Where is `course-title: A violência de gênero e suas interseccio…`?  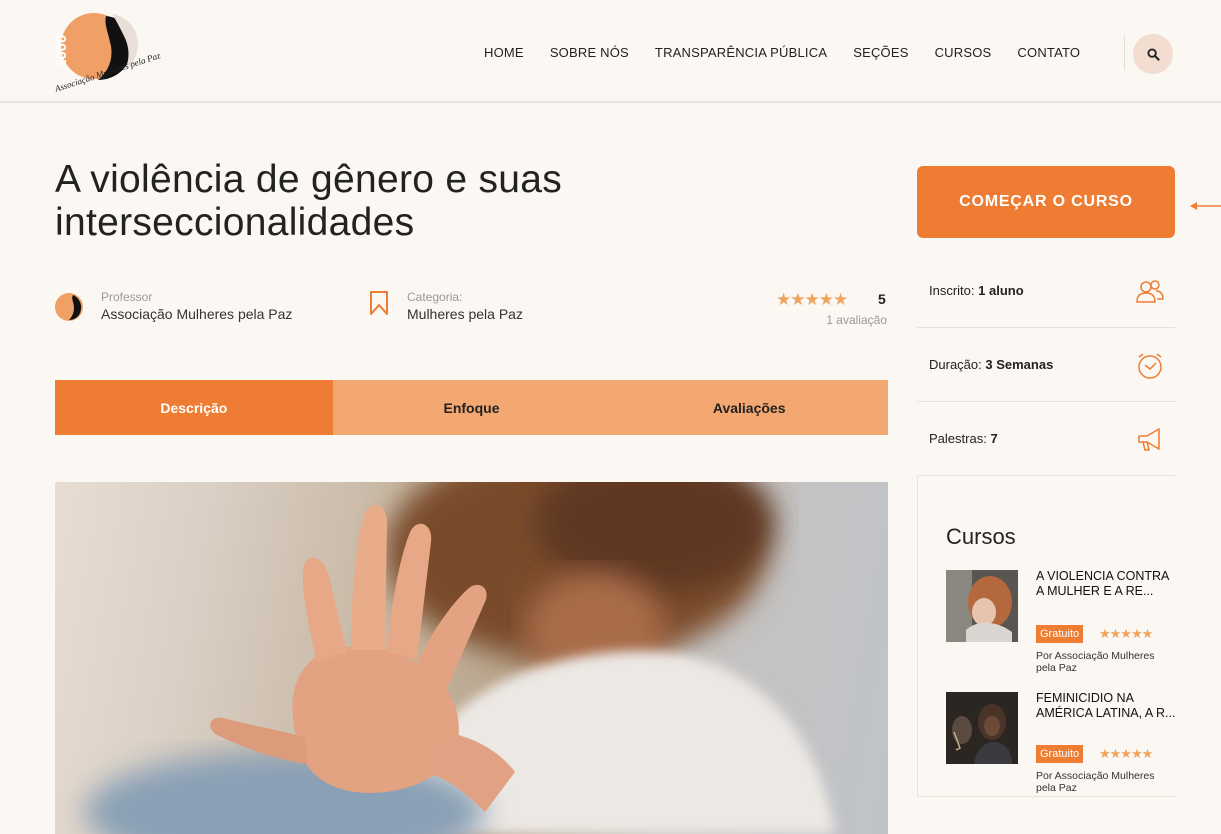
course-title: A violência de gênero e suas interseccio… is located at coordinates (435, 201).